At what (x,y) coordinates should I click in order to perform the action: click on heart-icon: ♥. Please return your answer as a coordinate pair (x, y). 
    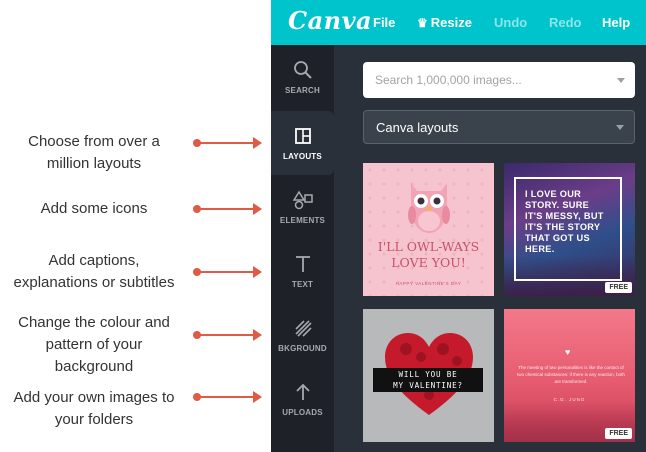
    Looking at the image, I should click on (568, 352).